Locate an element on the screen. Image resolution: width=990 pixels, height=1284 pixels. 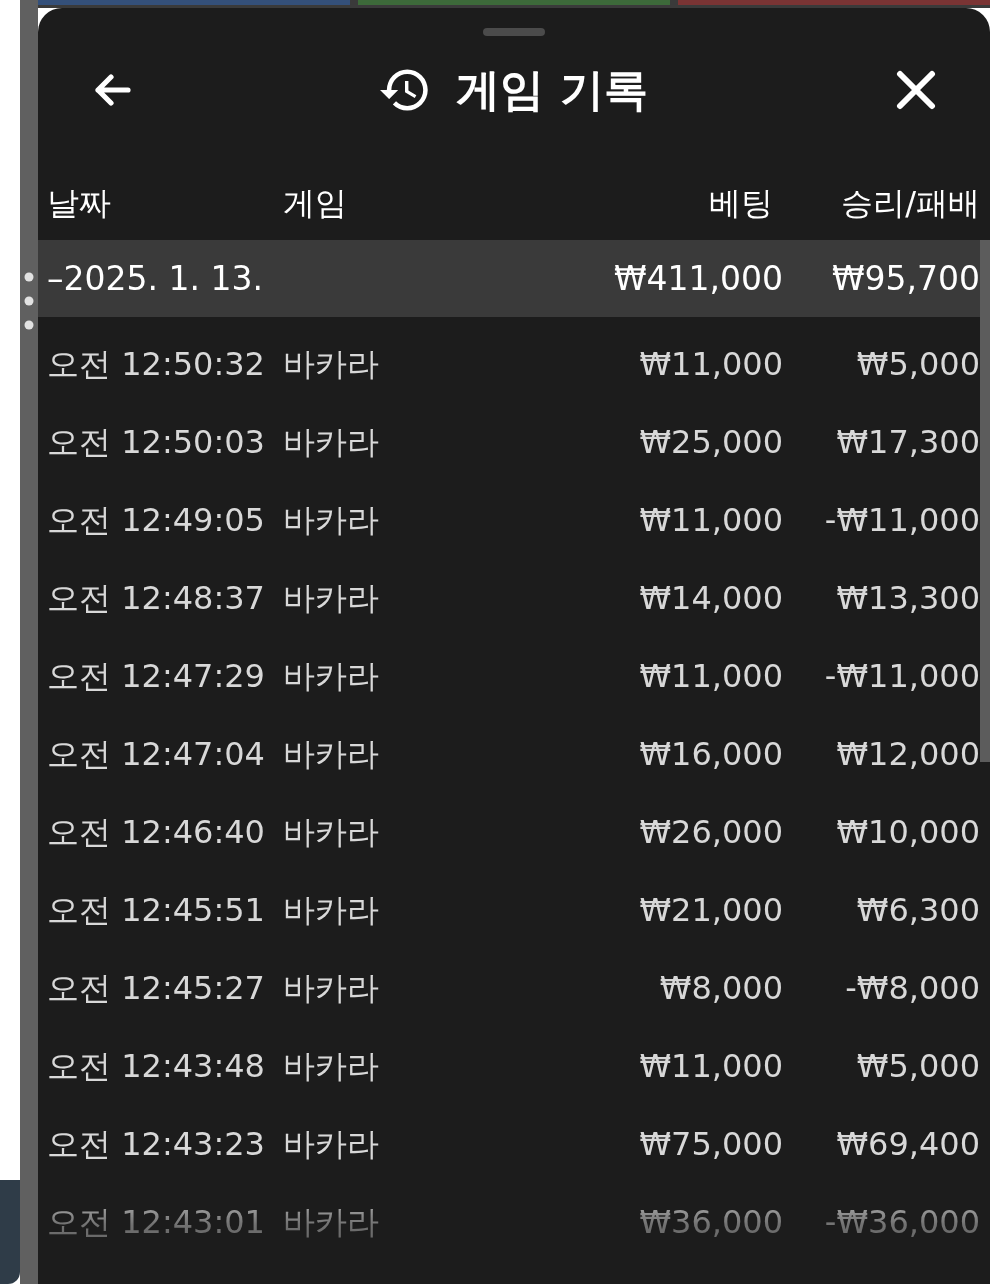
time-cell-text: 오전 12:46:40 is located at coordinates (156, 832).